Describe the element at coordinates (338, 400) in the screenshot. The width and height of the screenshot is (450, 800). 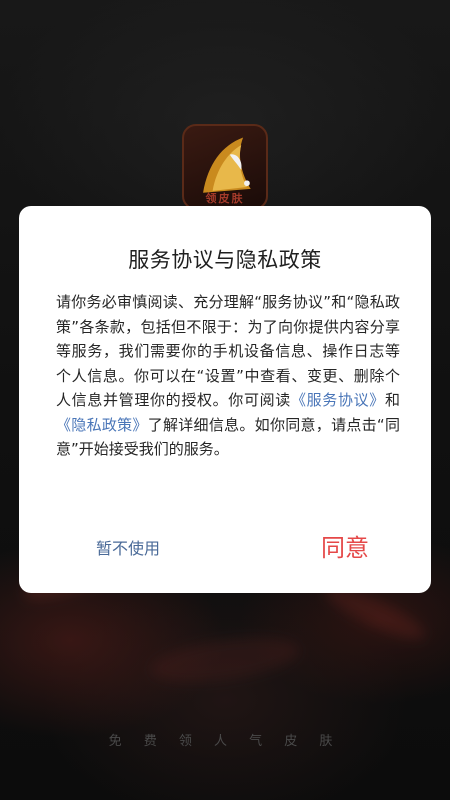
I see `service-agreement-link: 《服务协议》` at that location.